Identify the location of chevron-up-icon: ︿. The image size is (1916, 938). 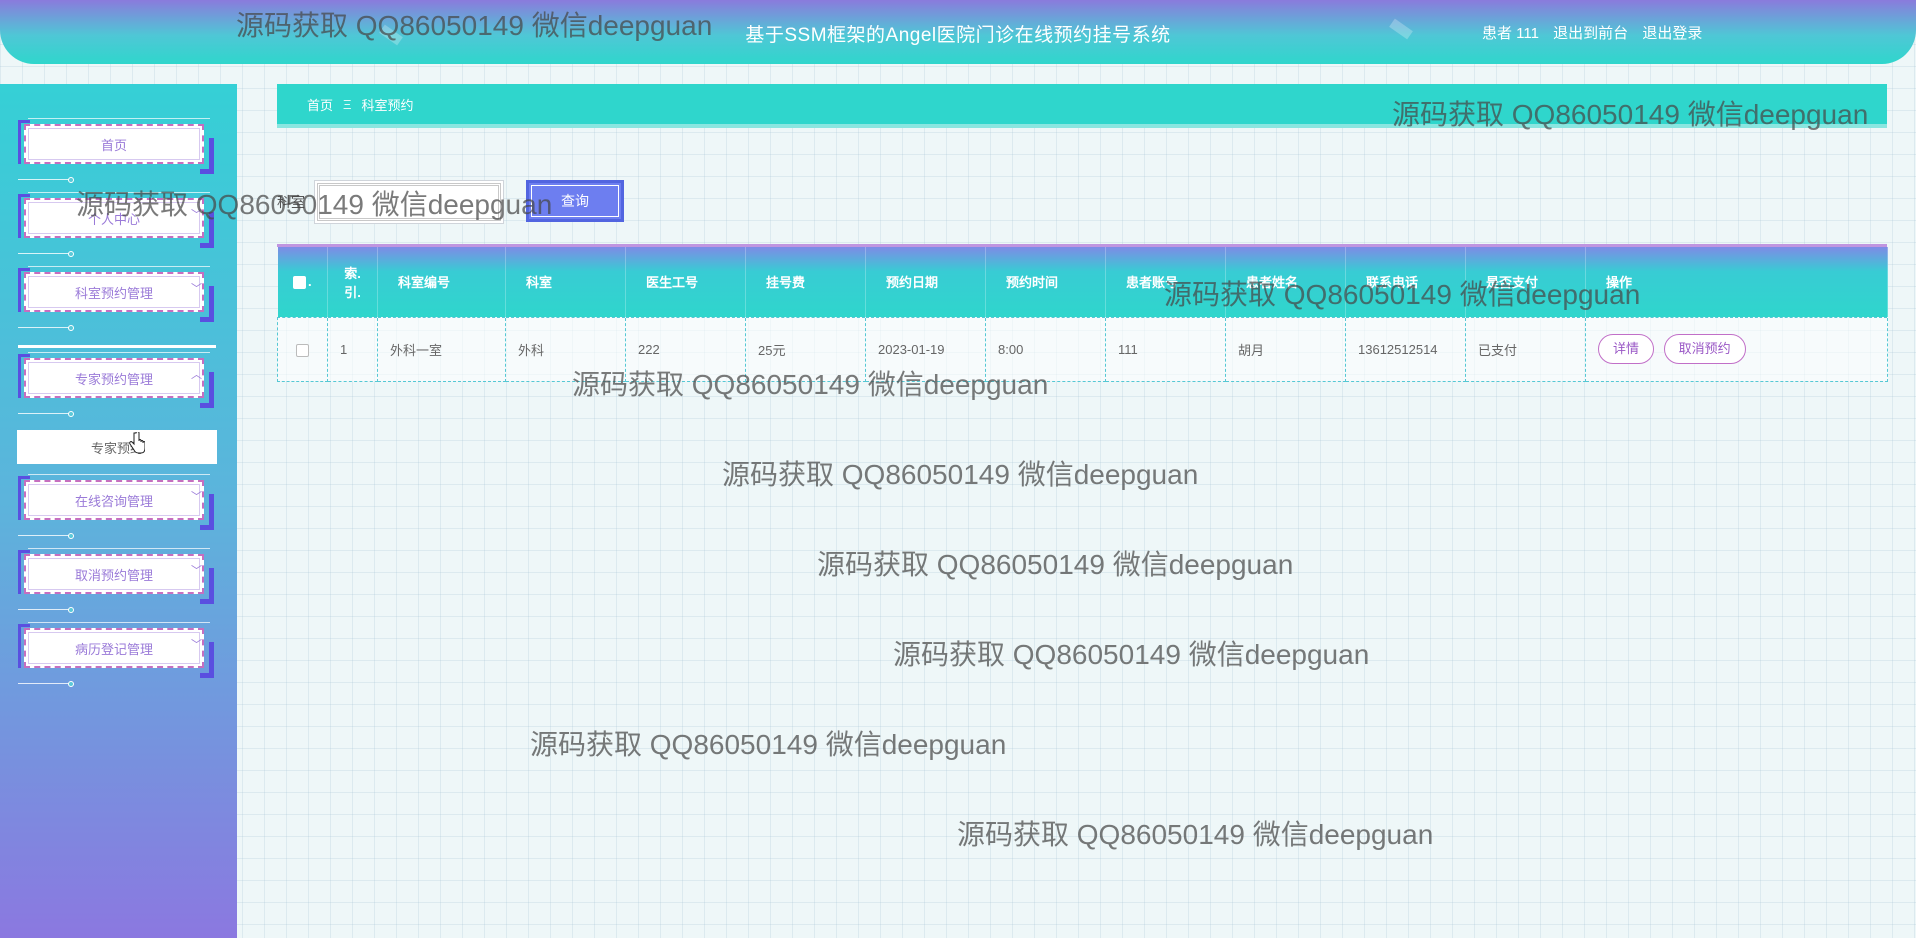
(196, 375).